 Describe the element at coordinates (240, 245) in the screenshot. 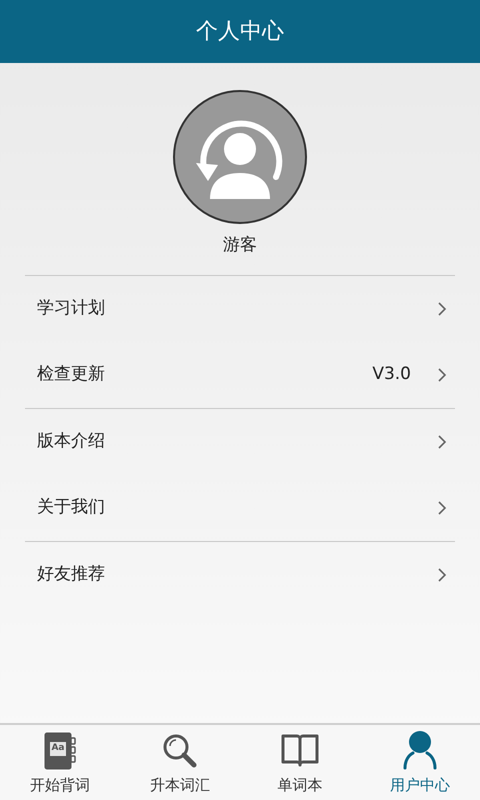

I see `user-name: 游客` at that location.